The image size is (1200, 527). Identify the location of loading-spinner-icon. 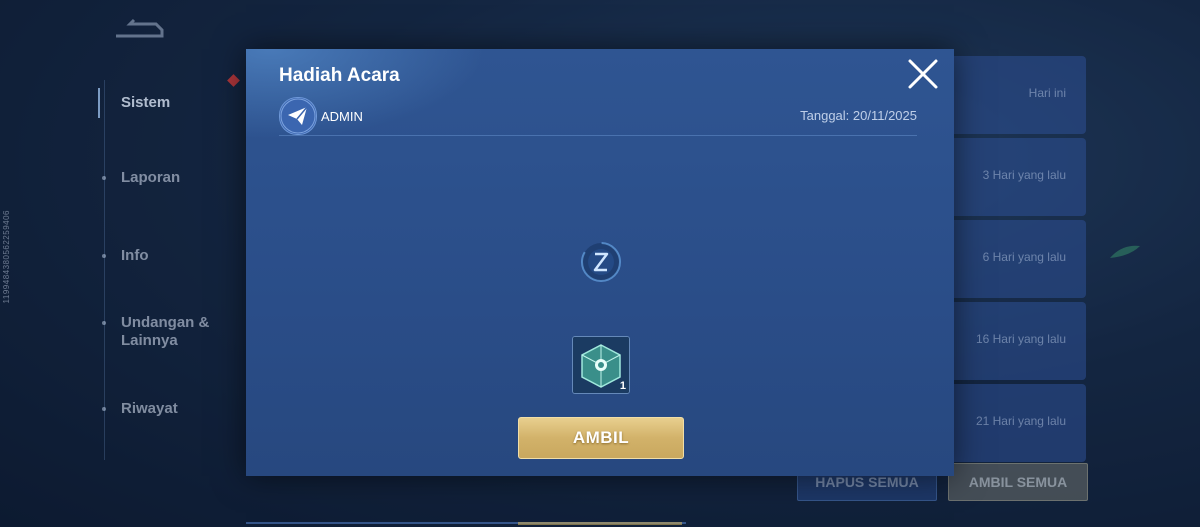
(601, 262).